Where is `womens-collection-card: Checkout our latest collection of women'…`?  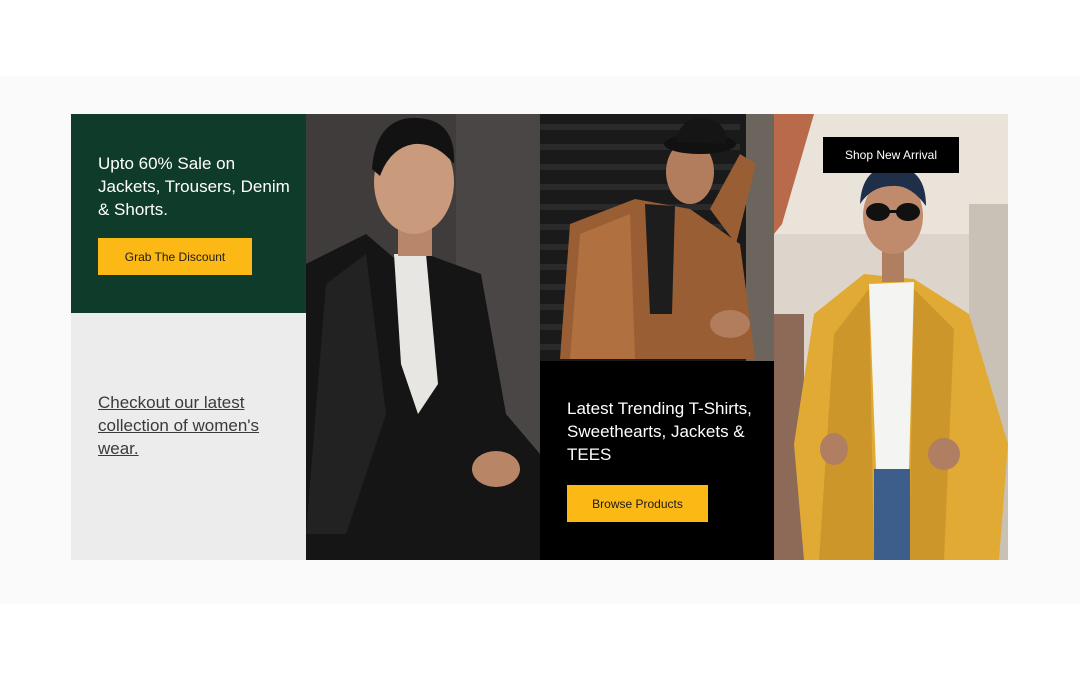
womens-collection-card: Checkout our latest collection of women'… is located at coordinates (188, 436).